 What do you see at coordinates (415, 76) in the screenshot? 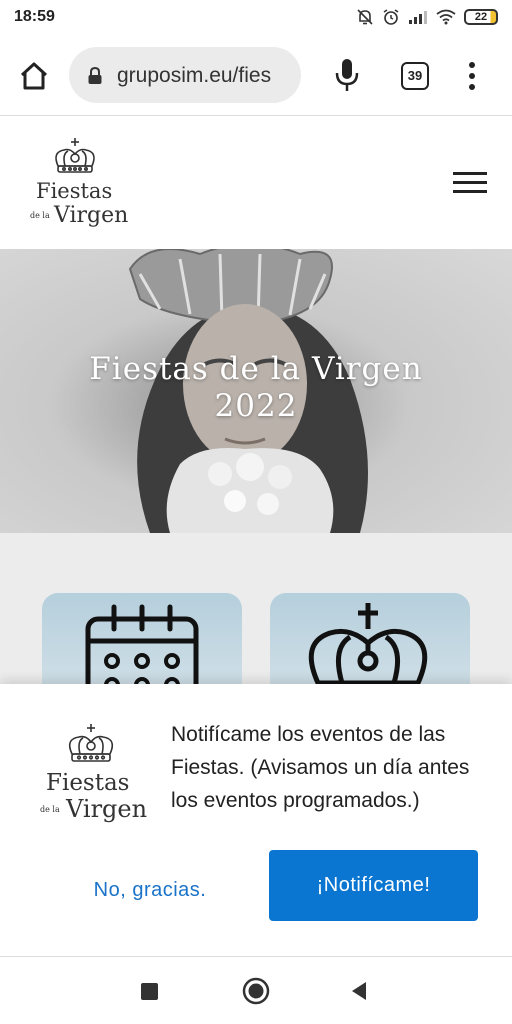
I see `tabs-icon: 39` at bounding box center [415, 76].